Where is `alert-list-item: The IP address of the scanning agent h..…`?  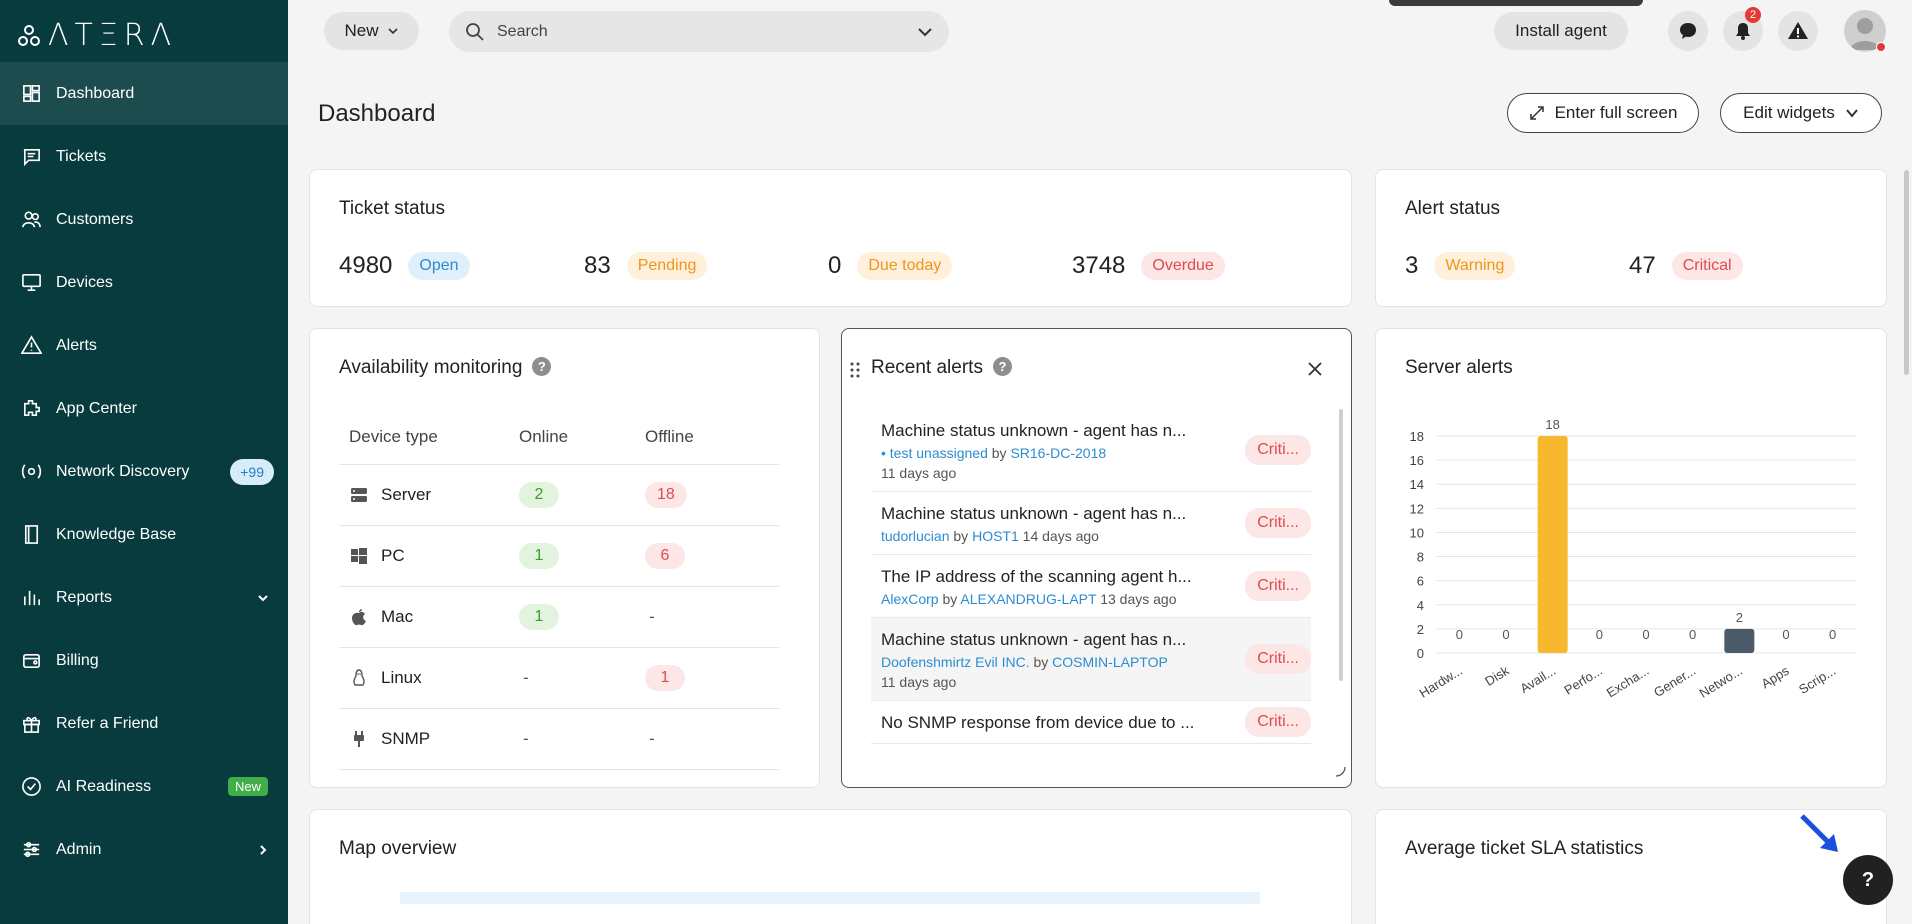
alert-list-item: The IP address of the scanning agent h..… is located at coordinates (1091, 586).